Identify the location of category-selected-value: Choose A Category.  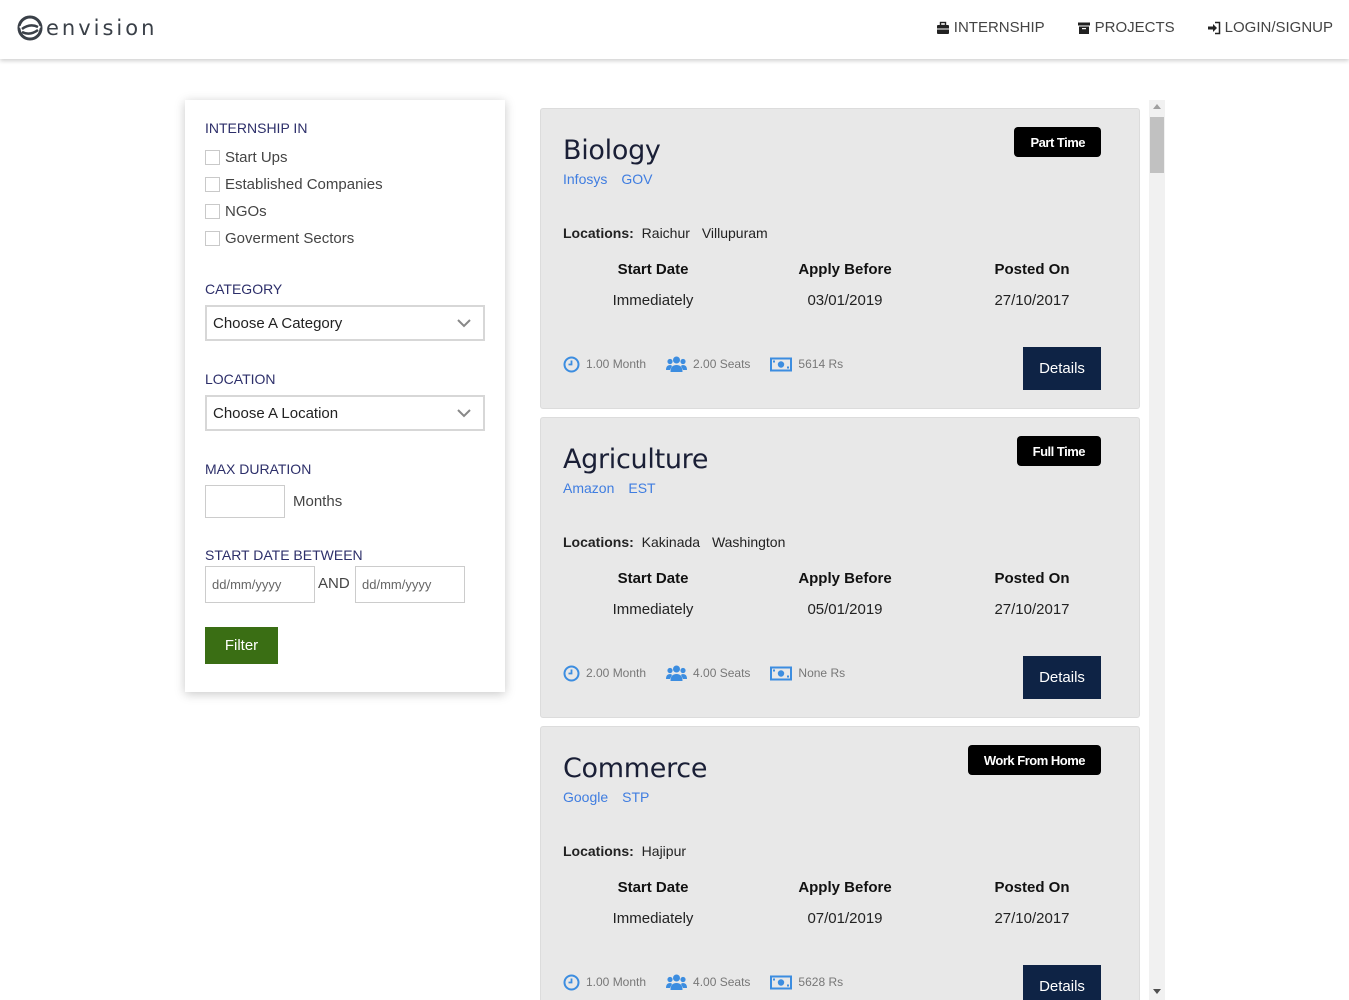
(278, 323).